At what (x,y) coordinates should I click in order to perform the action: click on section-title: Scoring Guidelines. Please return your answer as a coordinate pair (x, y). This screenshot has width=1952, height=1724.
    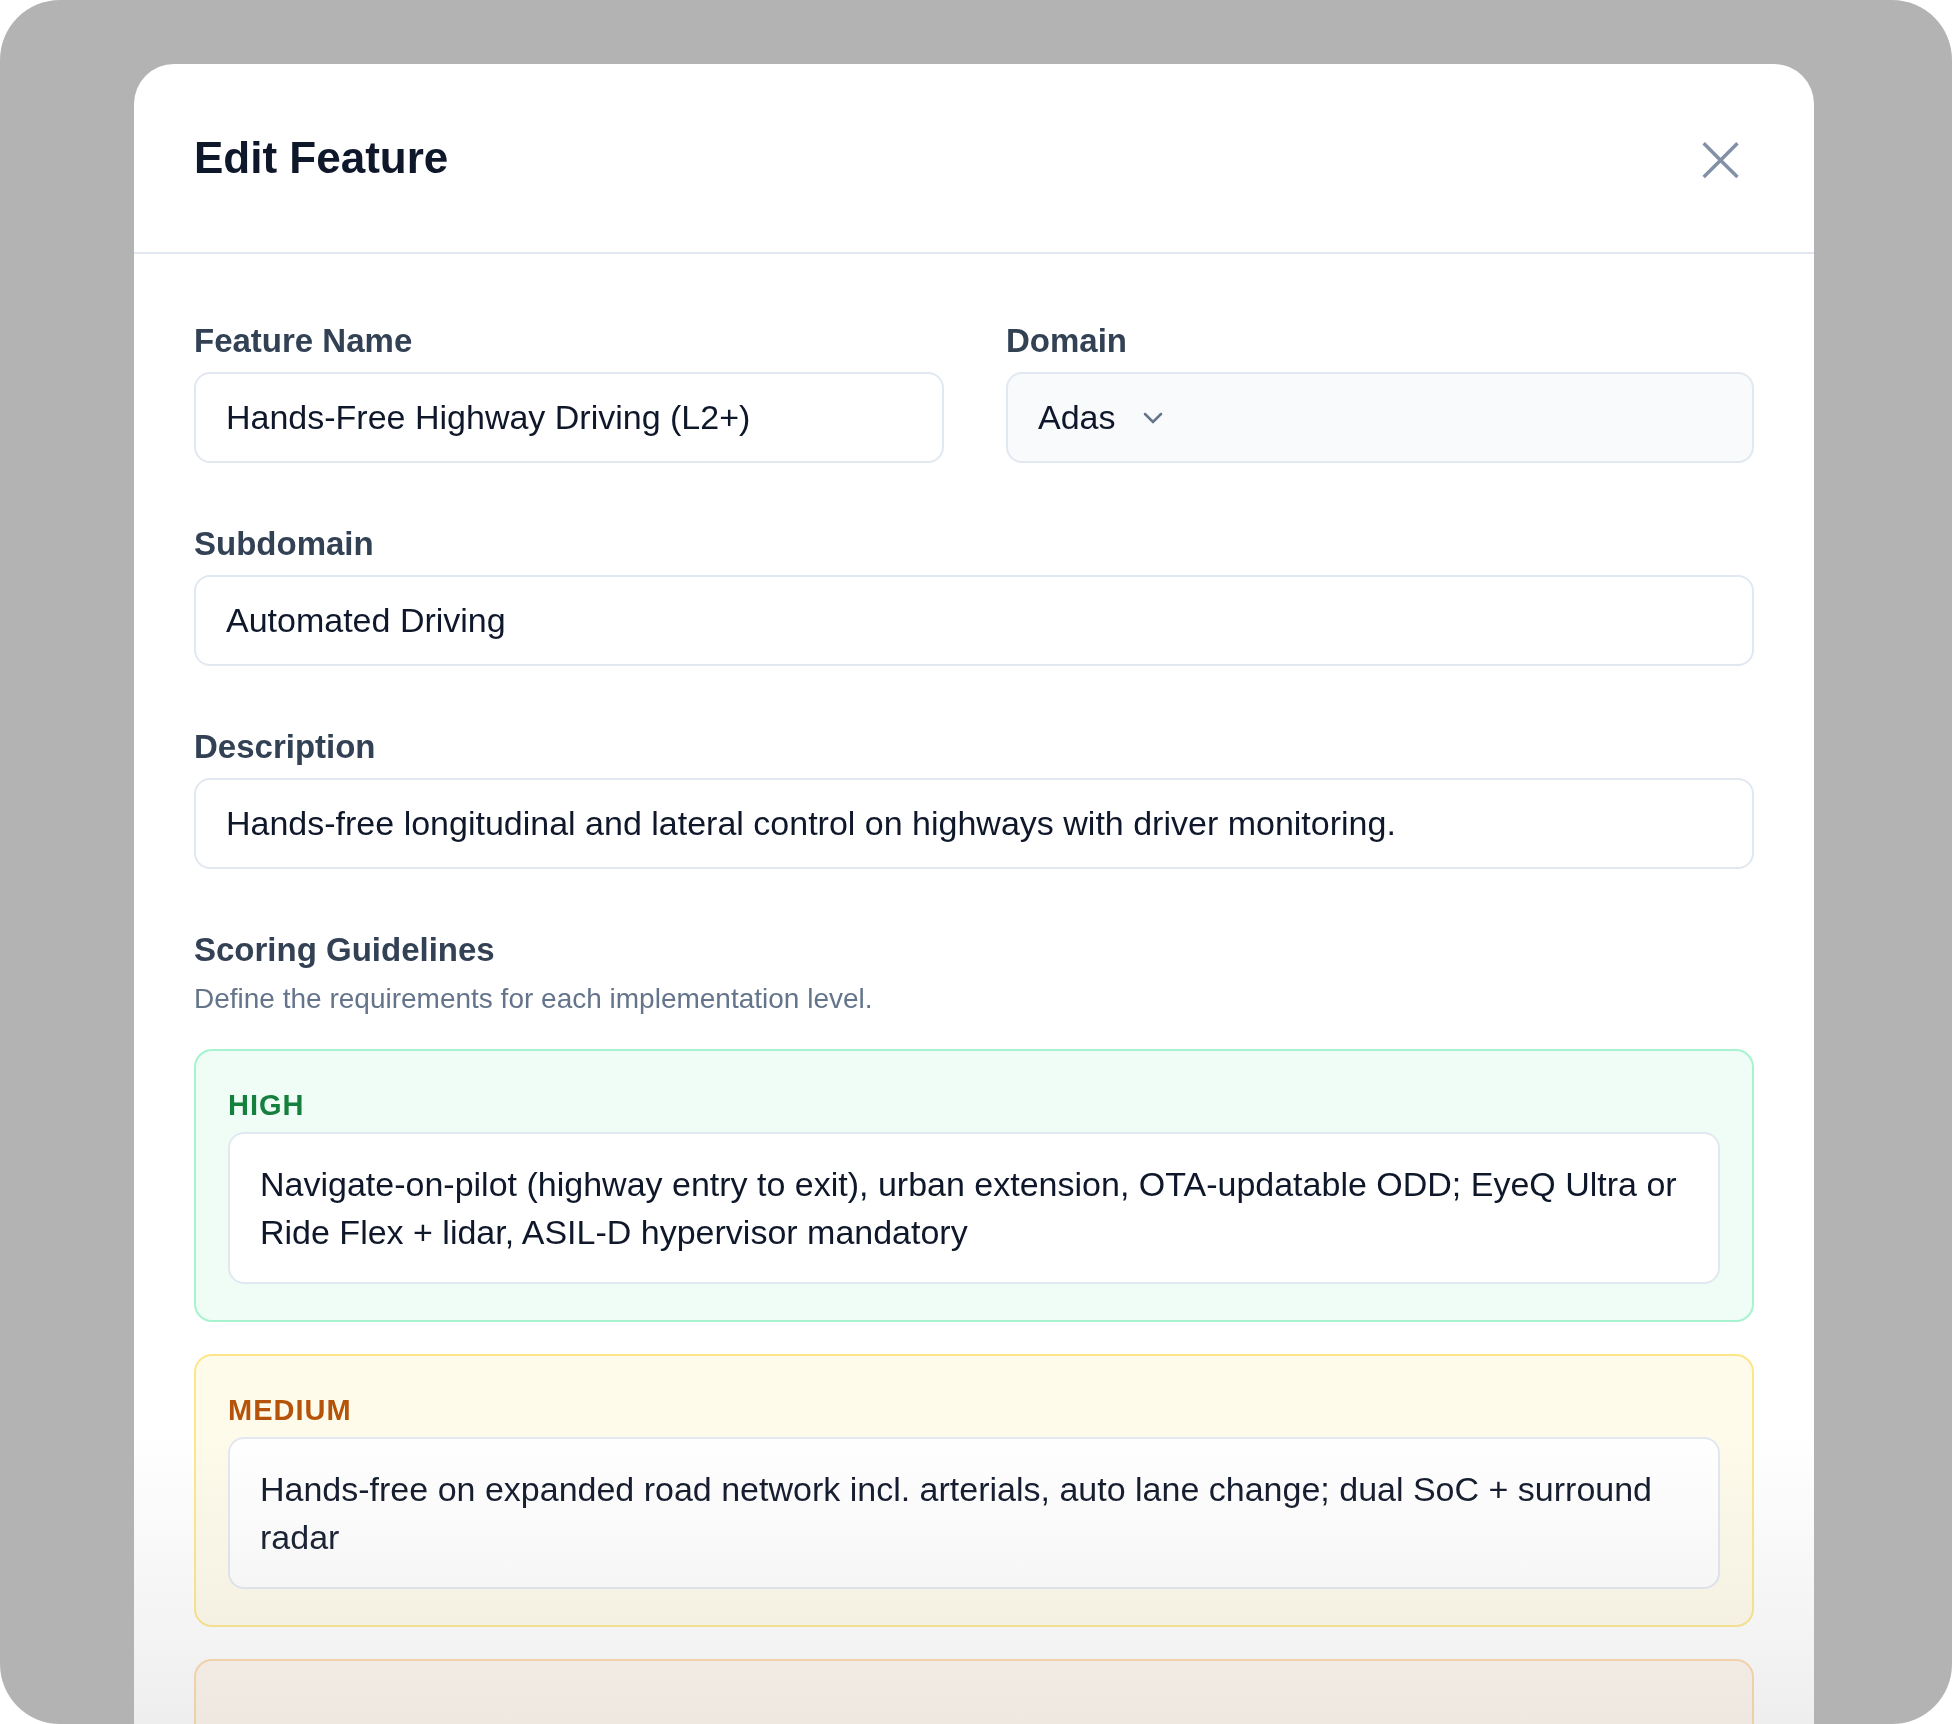
    Looking at the image, I should click on (344, 950).